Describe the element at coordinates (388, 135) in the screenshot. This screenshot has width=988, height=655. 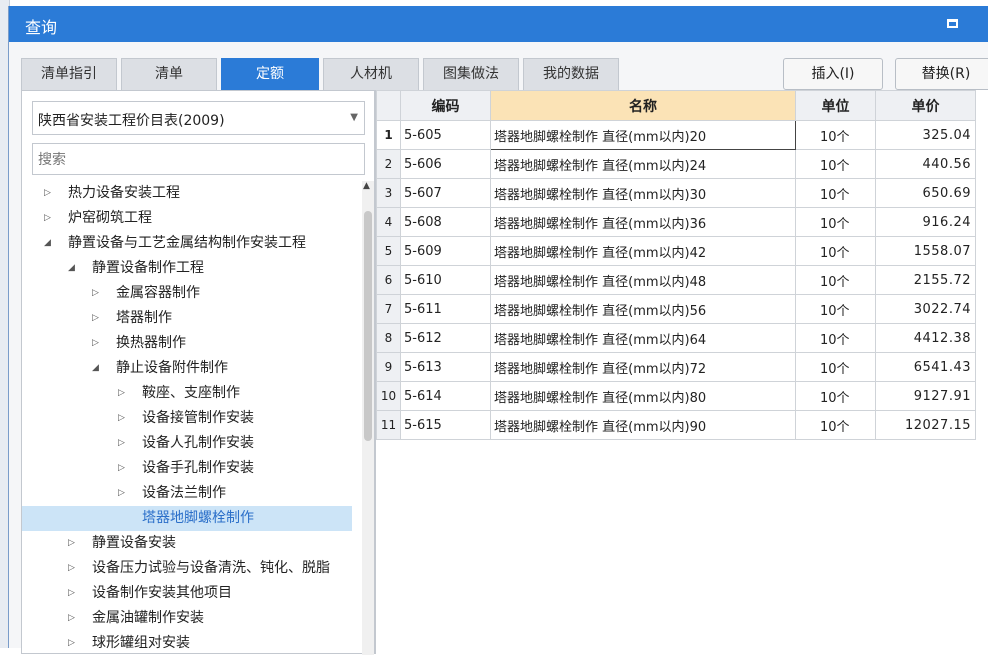
I see `row-number: 1` at that location.